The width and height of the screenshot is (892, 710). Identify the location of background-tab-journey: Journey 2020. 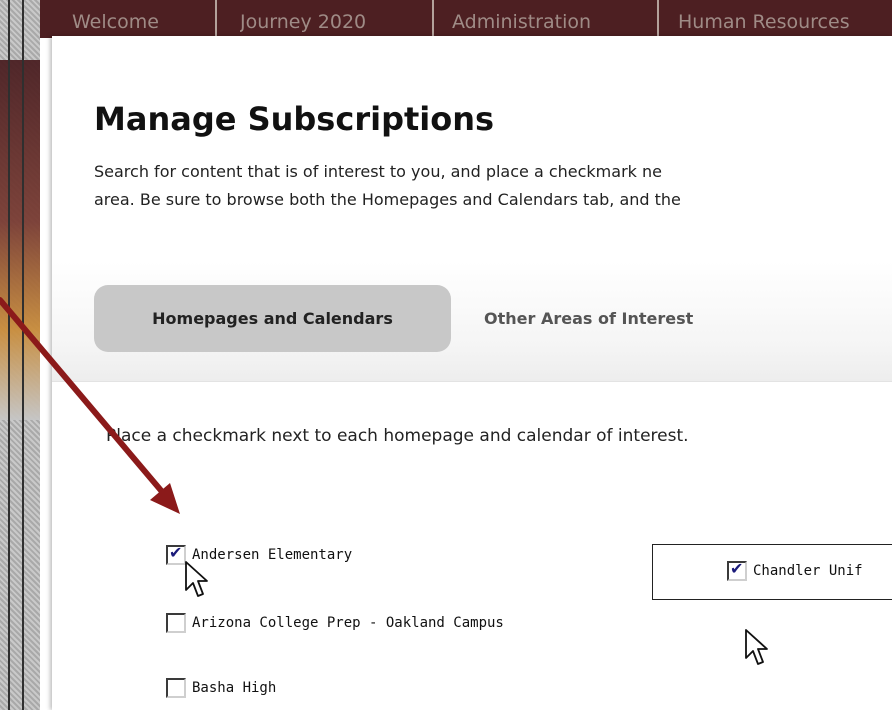
(335, 22).